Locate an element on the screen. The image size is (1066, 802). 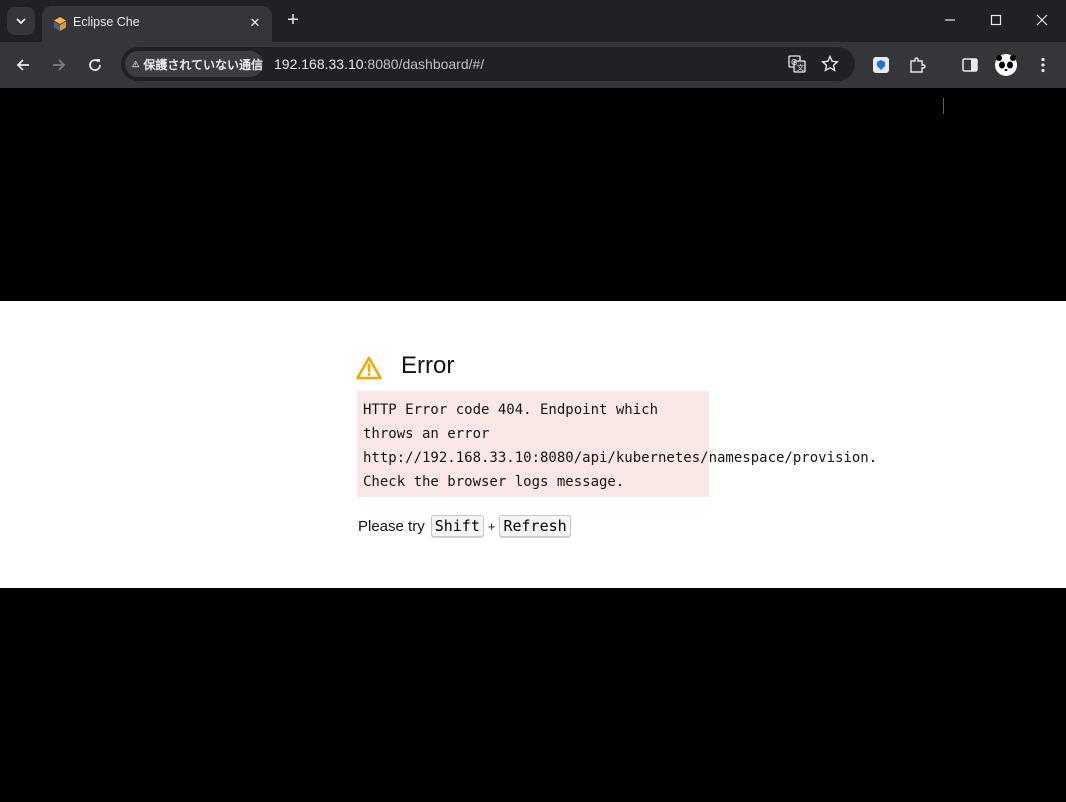
svg-text: 文 is located at coordinates (800, 67).